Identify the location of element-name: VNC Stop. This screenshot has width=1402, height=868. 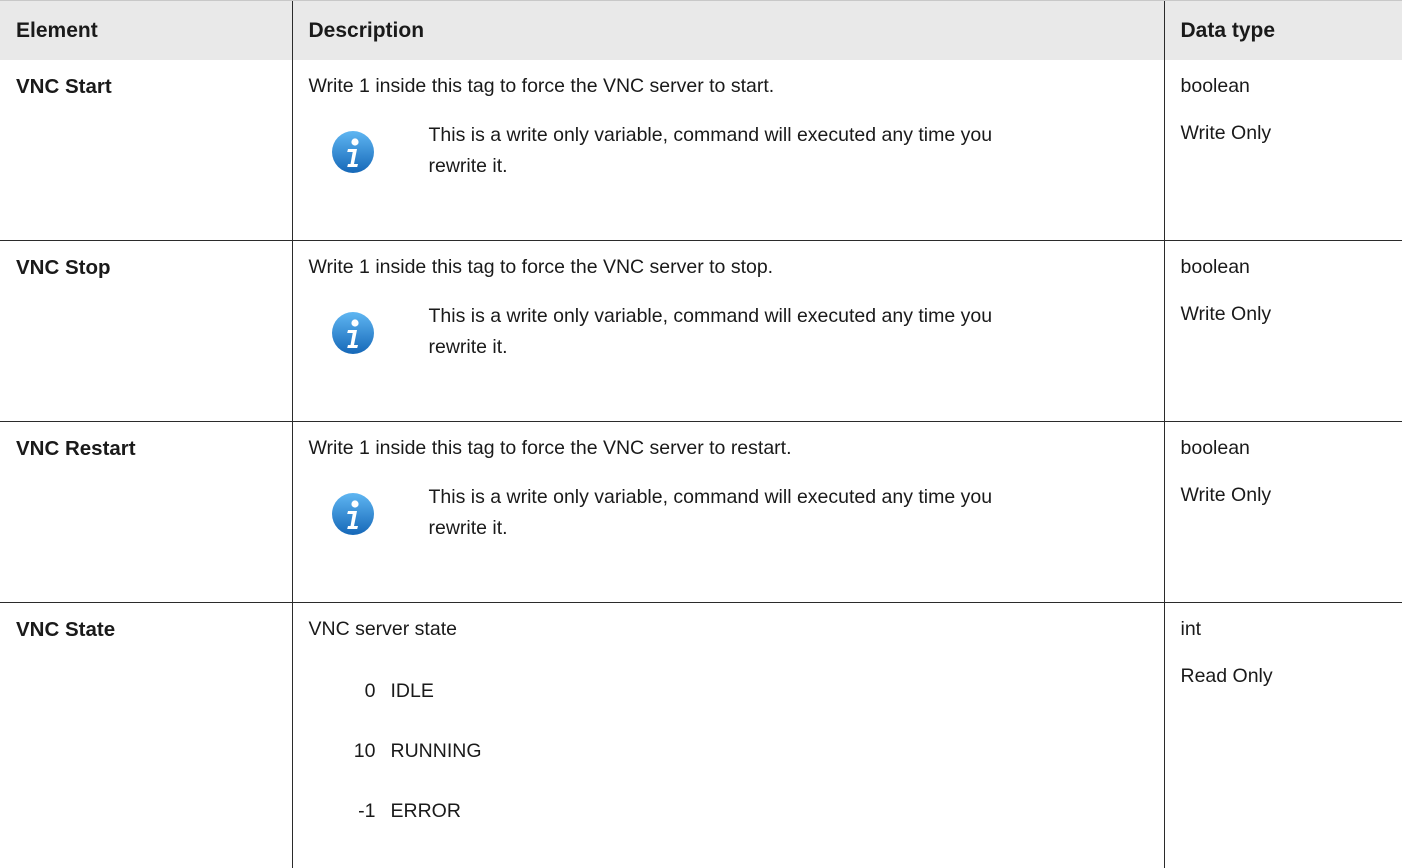
(146, 331).